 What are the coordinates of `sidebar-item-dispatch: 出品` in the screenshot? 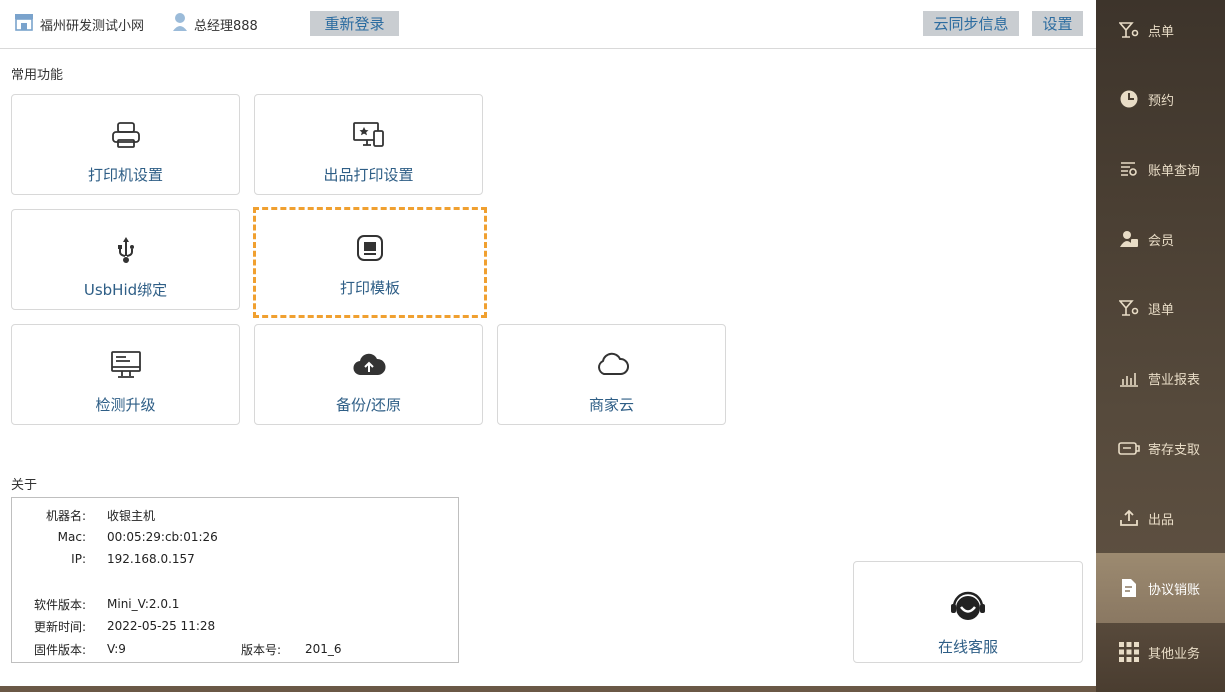 It's located at (1160, 518).